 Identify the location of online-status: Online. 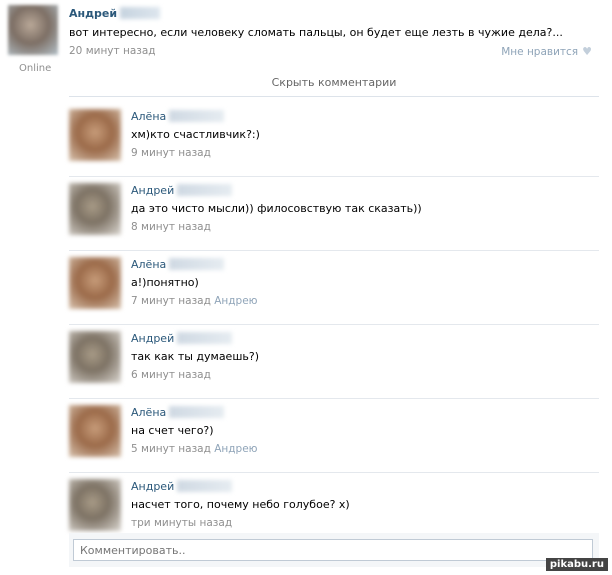
(35, 68).